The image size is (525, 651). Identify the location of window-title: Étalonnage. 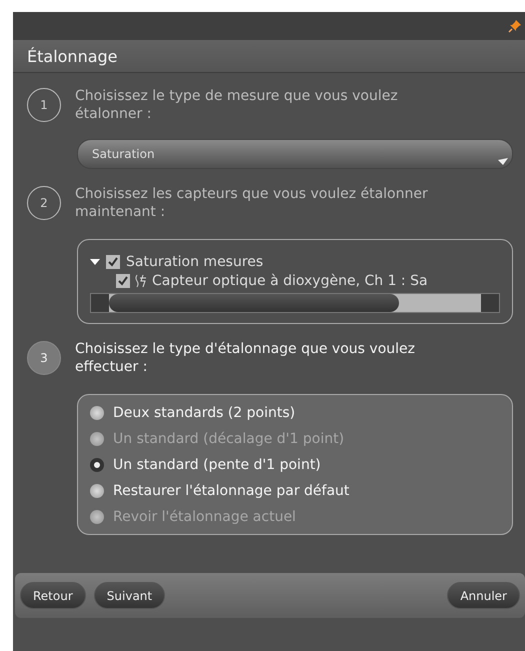
(72, 56).